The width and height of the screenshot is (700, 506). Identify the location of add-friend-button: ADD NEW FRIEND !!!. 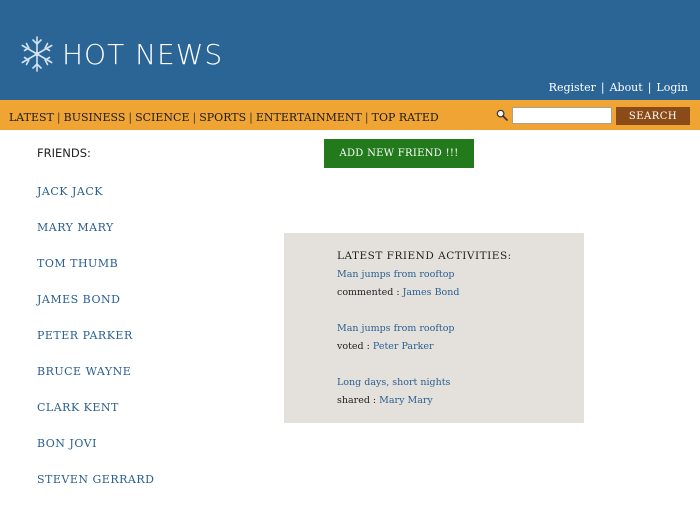
(399, 153).